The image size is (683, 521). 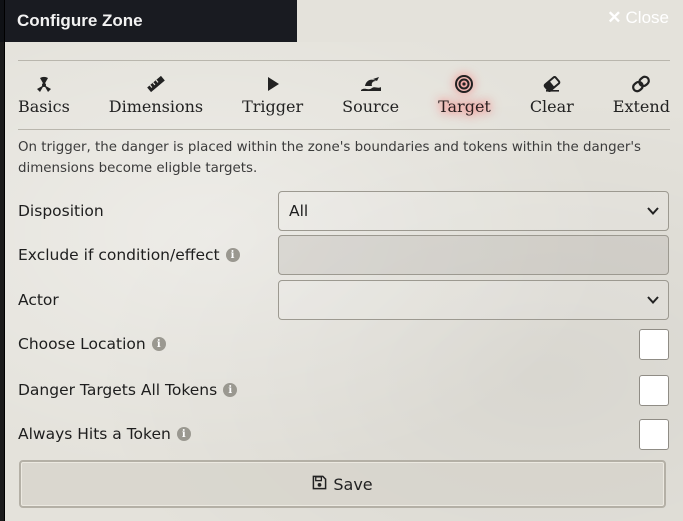 I want to click on tab-label: Dimensions, so click(x=156, y=106).